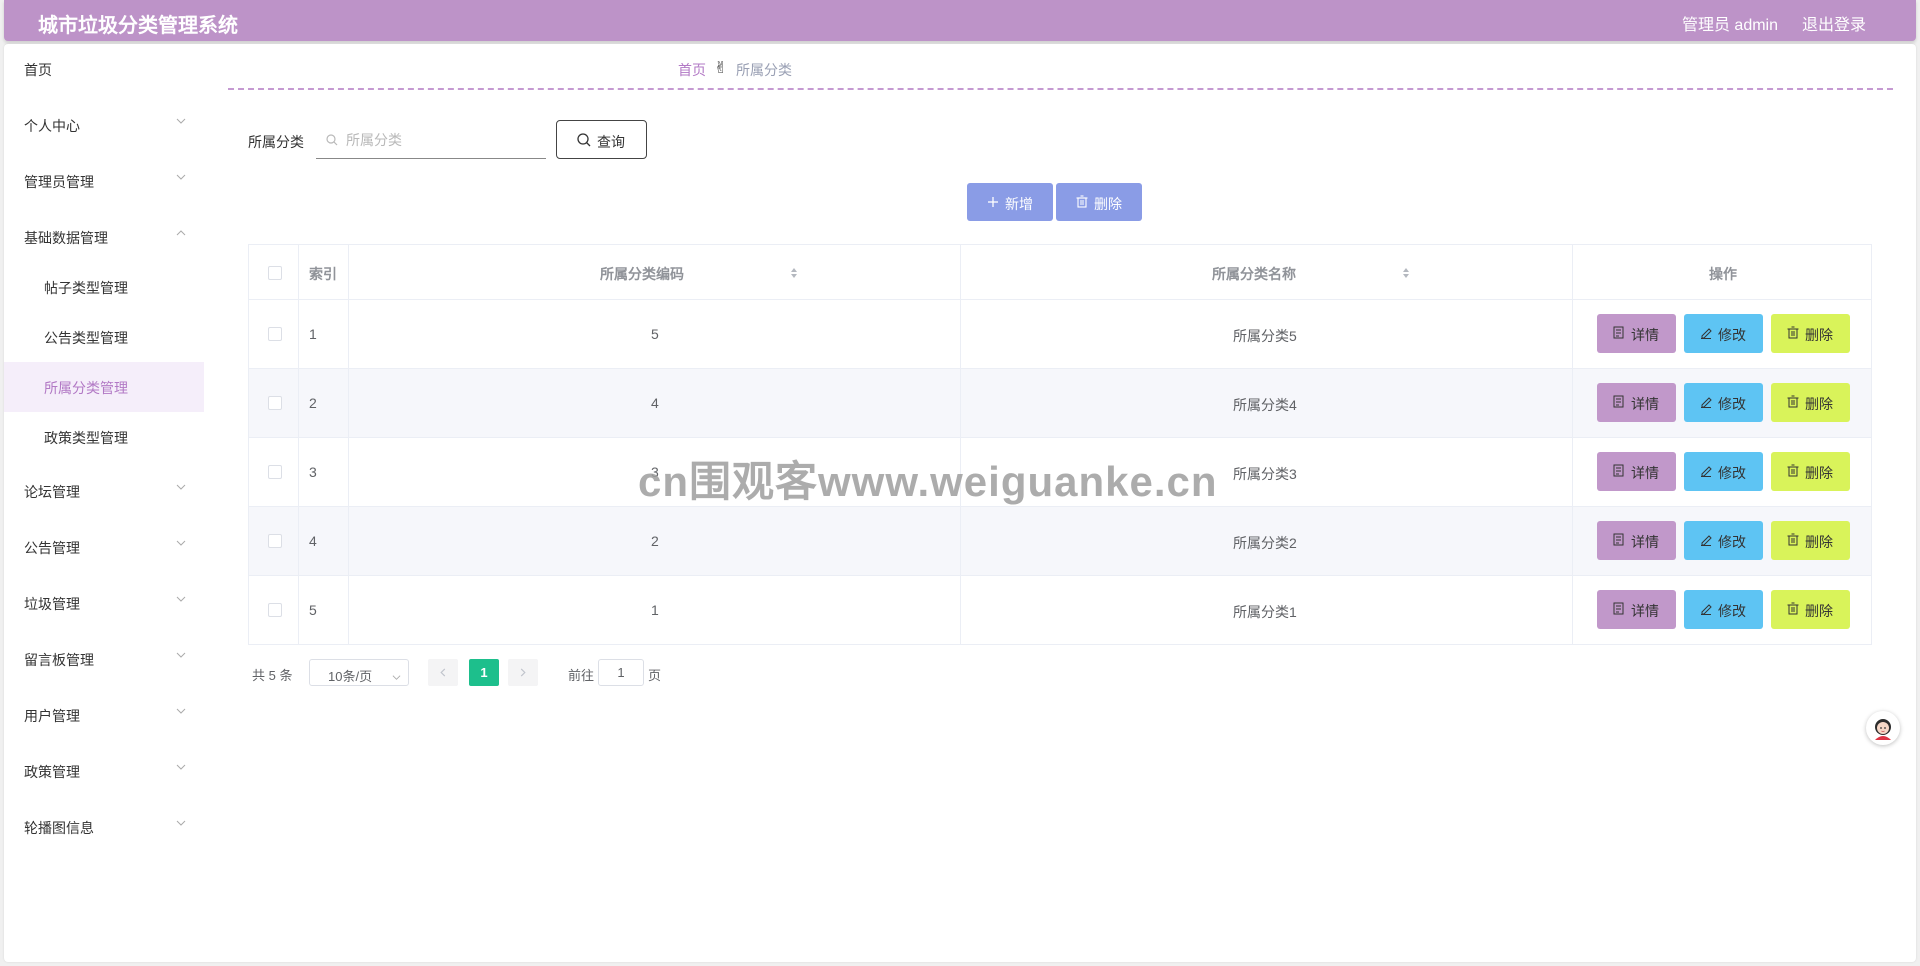 The image size is (1920, 966). What do you see at coordinates (764, 70) in the screenshot?
I see `breadcrumb-current: 所属分类` at bounding box center [764, 70].